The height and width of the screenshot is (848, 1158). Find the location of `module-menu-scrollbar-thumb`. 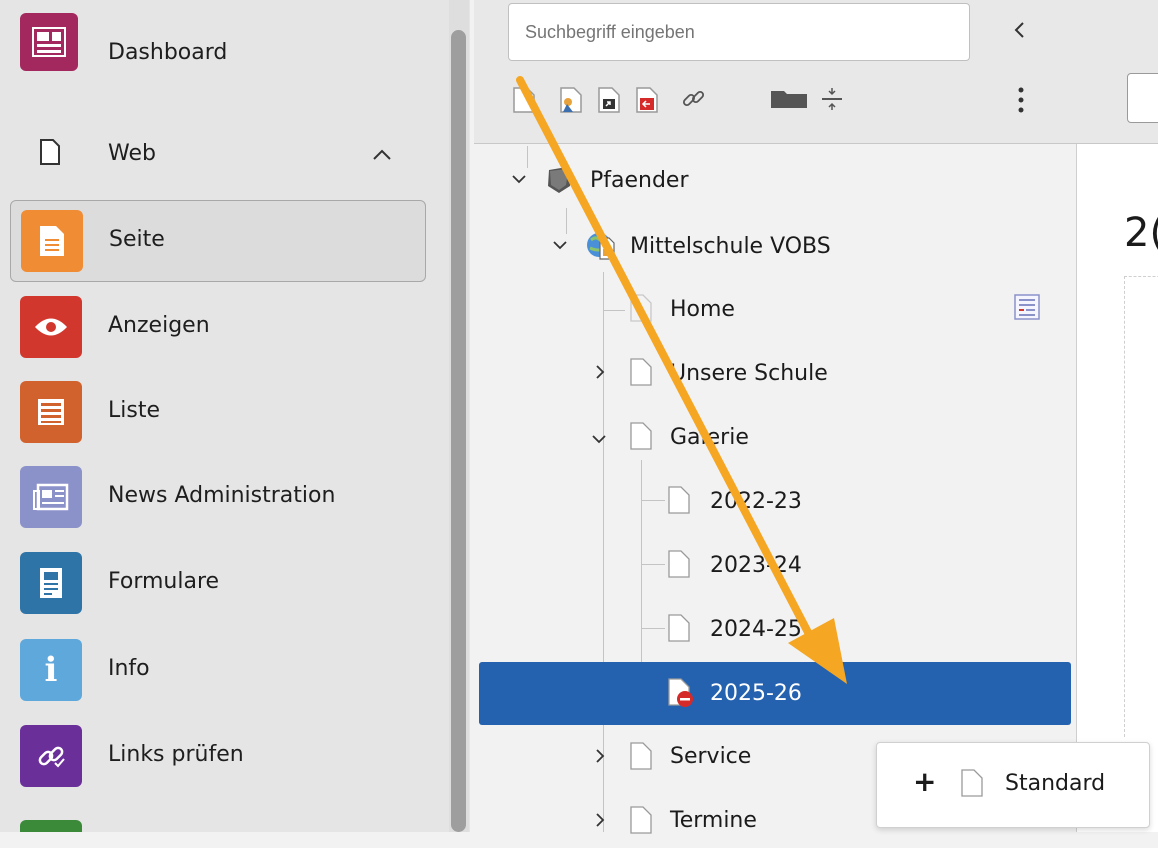

module-menu-scrollbar-thumb is located at coordinates (458, 431).